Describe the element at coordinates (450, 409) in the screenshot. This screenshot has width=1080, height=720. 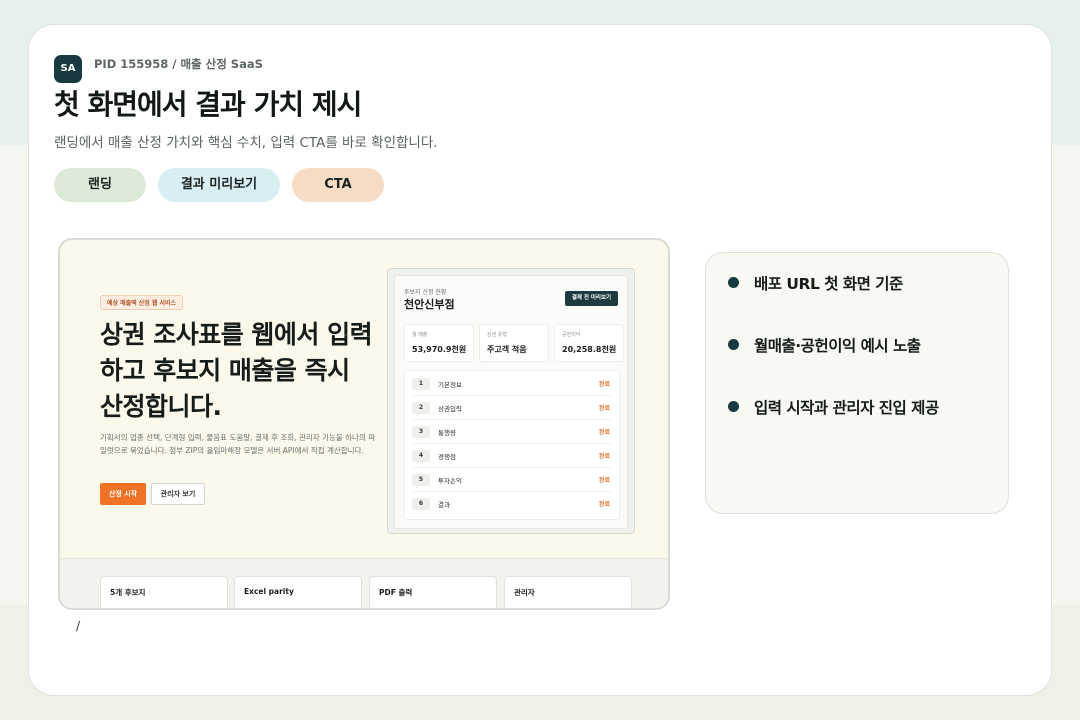
I see `step-name: 상권입력` at that location.